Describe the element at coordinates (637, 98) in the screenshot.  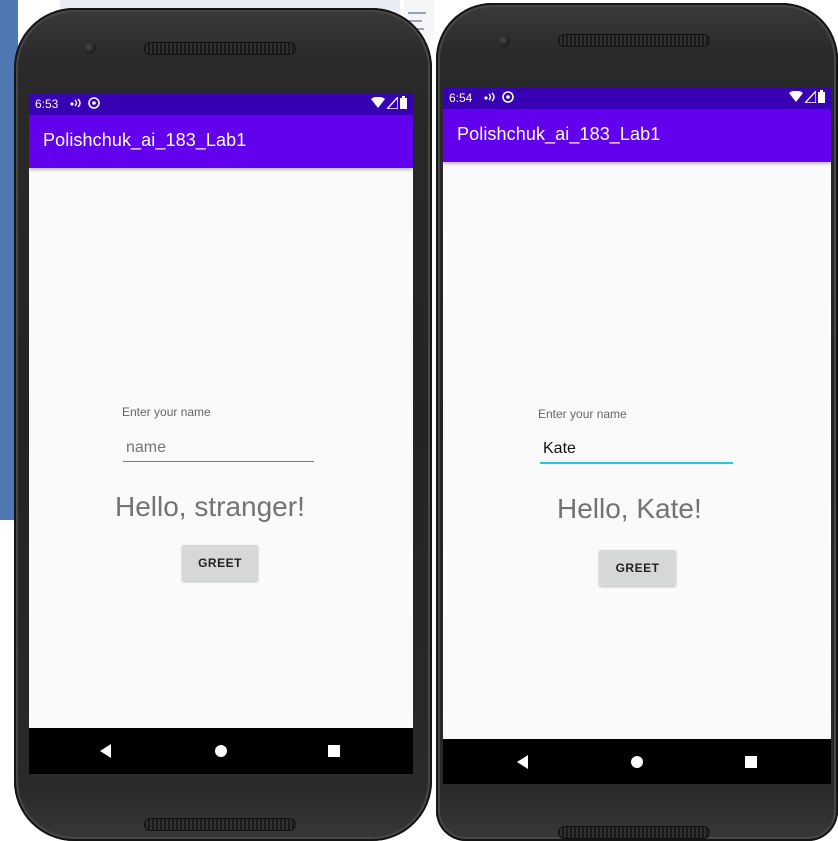
I see `status-bar: 6:54` at that location.